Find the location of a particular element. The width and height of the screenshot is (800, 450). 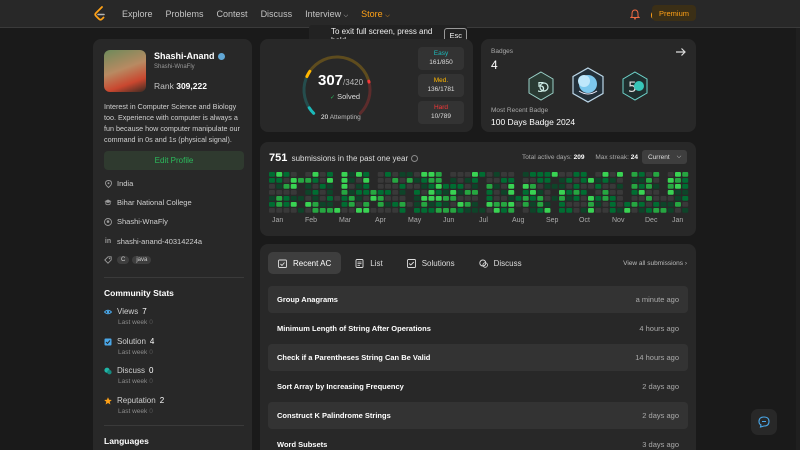

scrollbar is located at coordinates (798, 239).